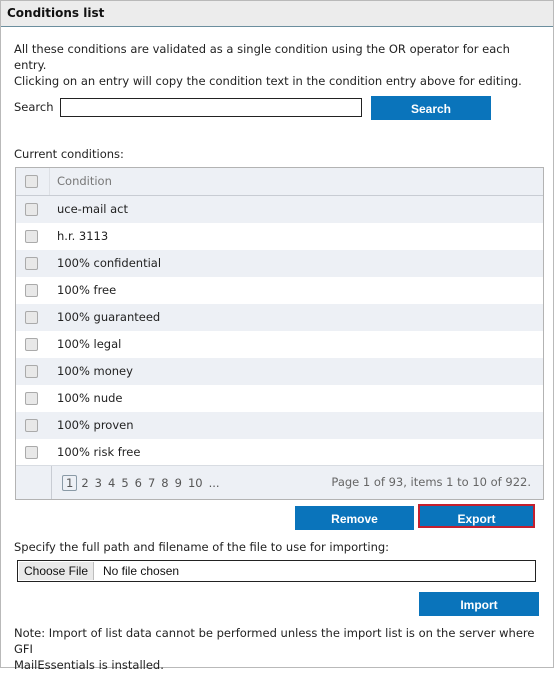 This screenshot has width=554, height=673. I want to click on condition-text: 100% risk free, so click(98, 452).